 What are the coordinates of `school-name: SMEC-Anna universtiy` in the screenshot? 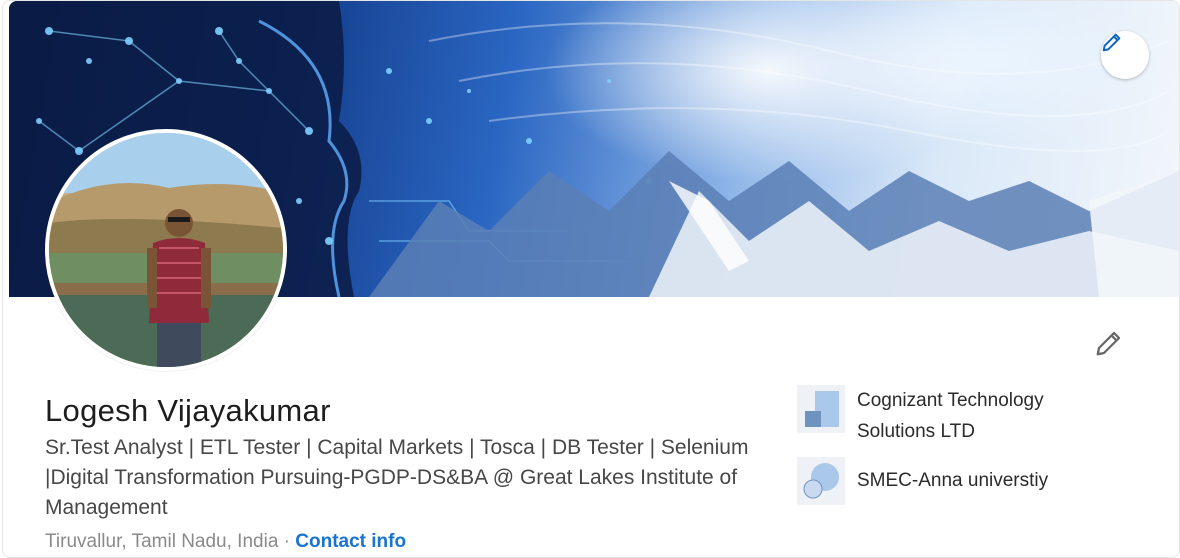 It's located at (953, 480).